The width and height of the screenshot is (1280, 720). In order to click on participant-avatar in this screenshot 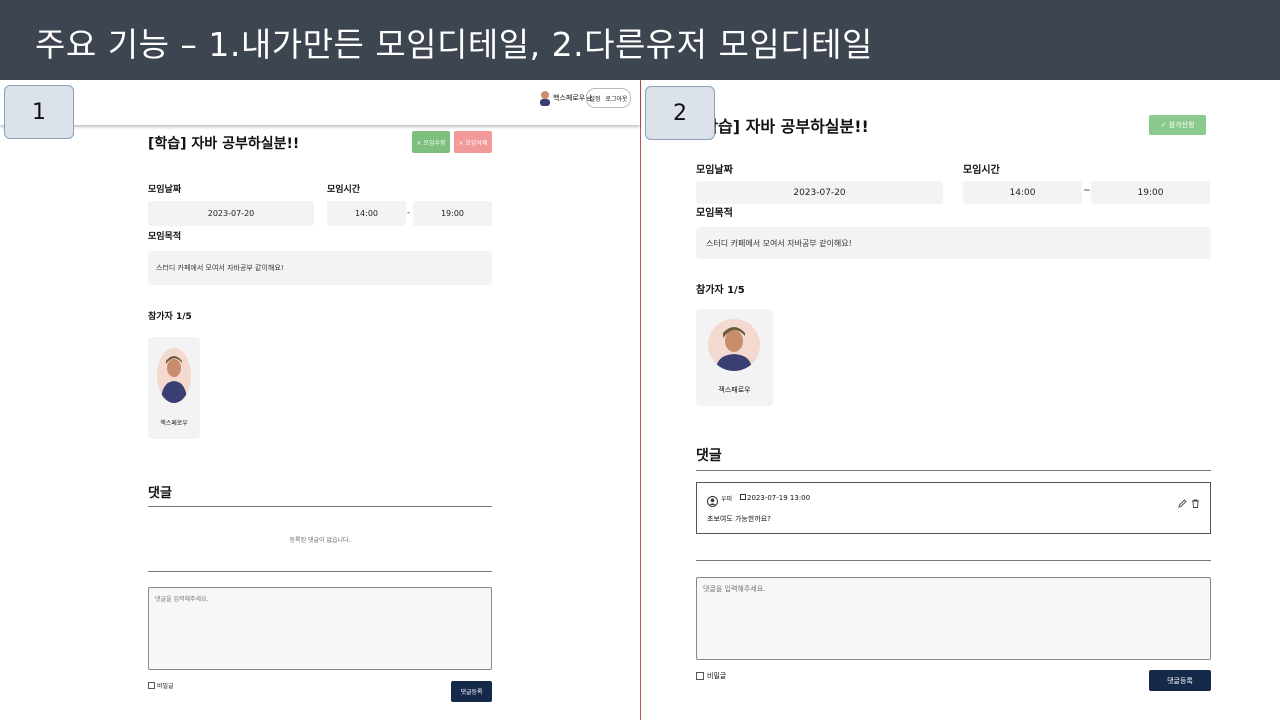, I will do `click(174, 375)`.